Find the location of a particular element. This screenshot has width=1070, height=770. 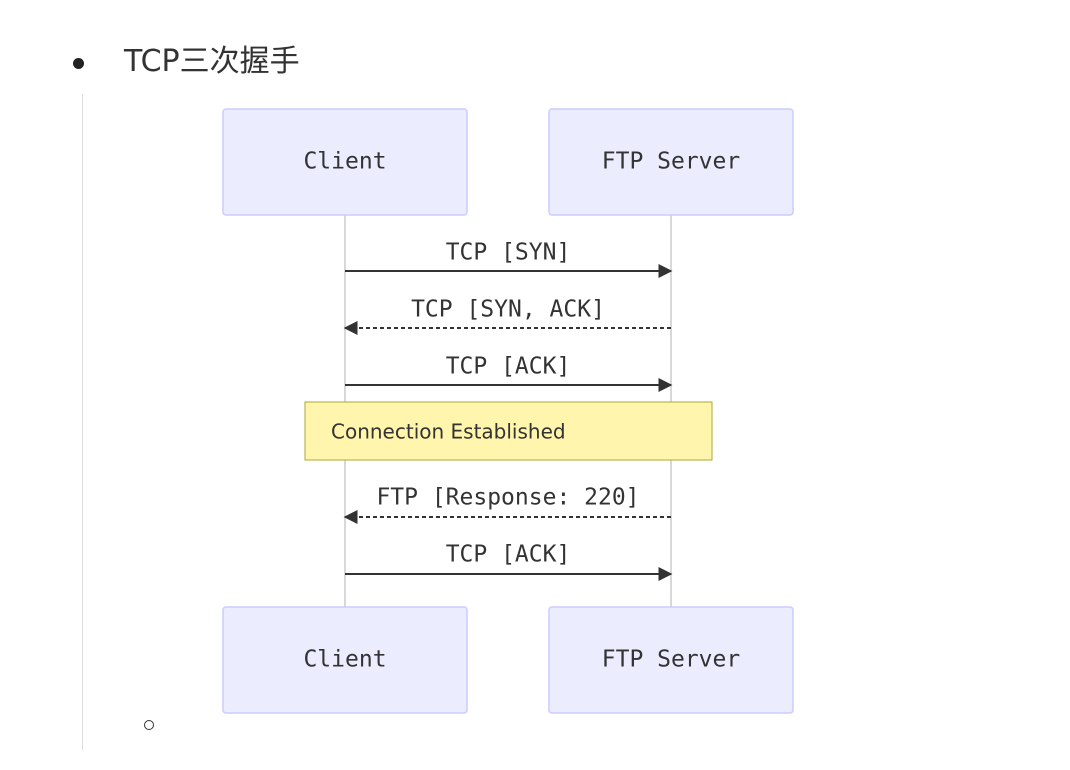

message-3: TCP [ACK] is located at coordinates (509, 373).